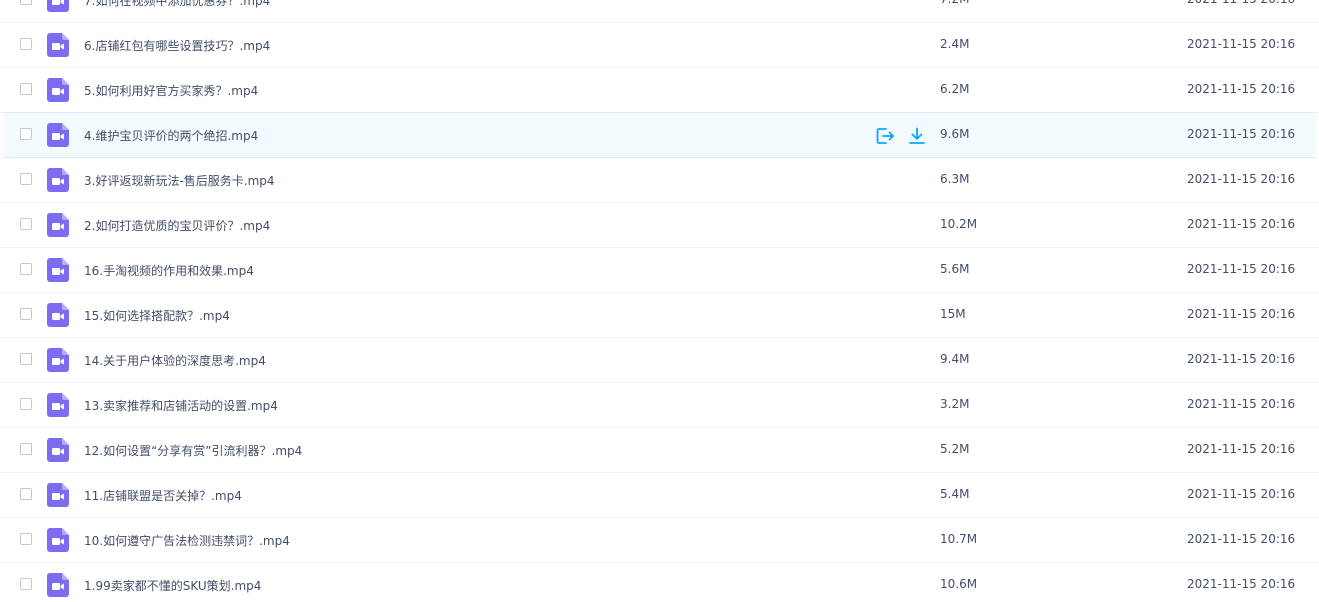  I want to click on file-size: 5.2M, so click(955, 449).